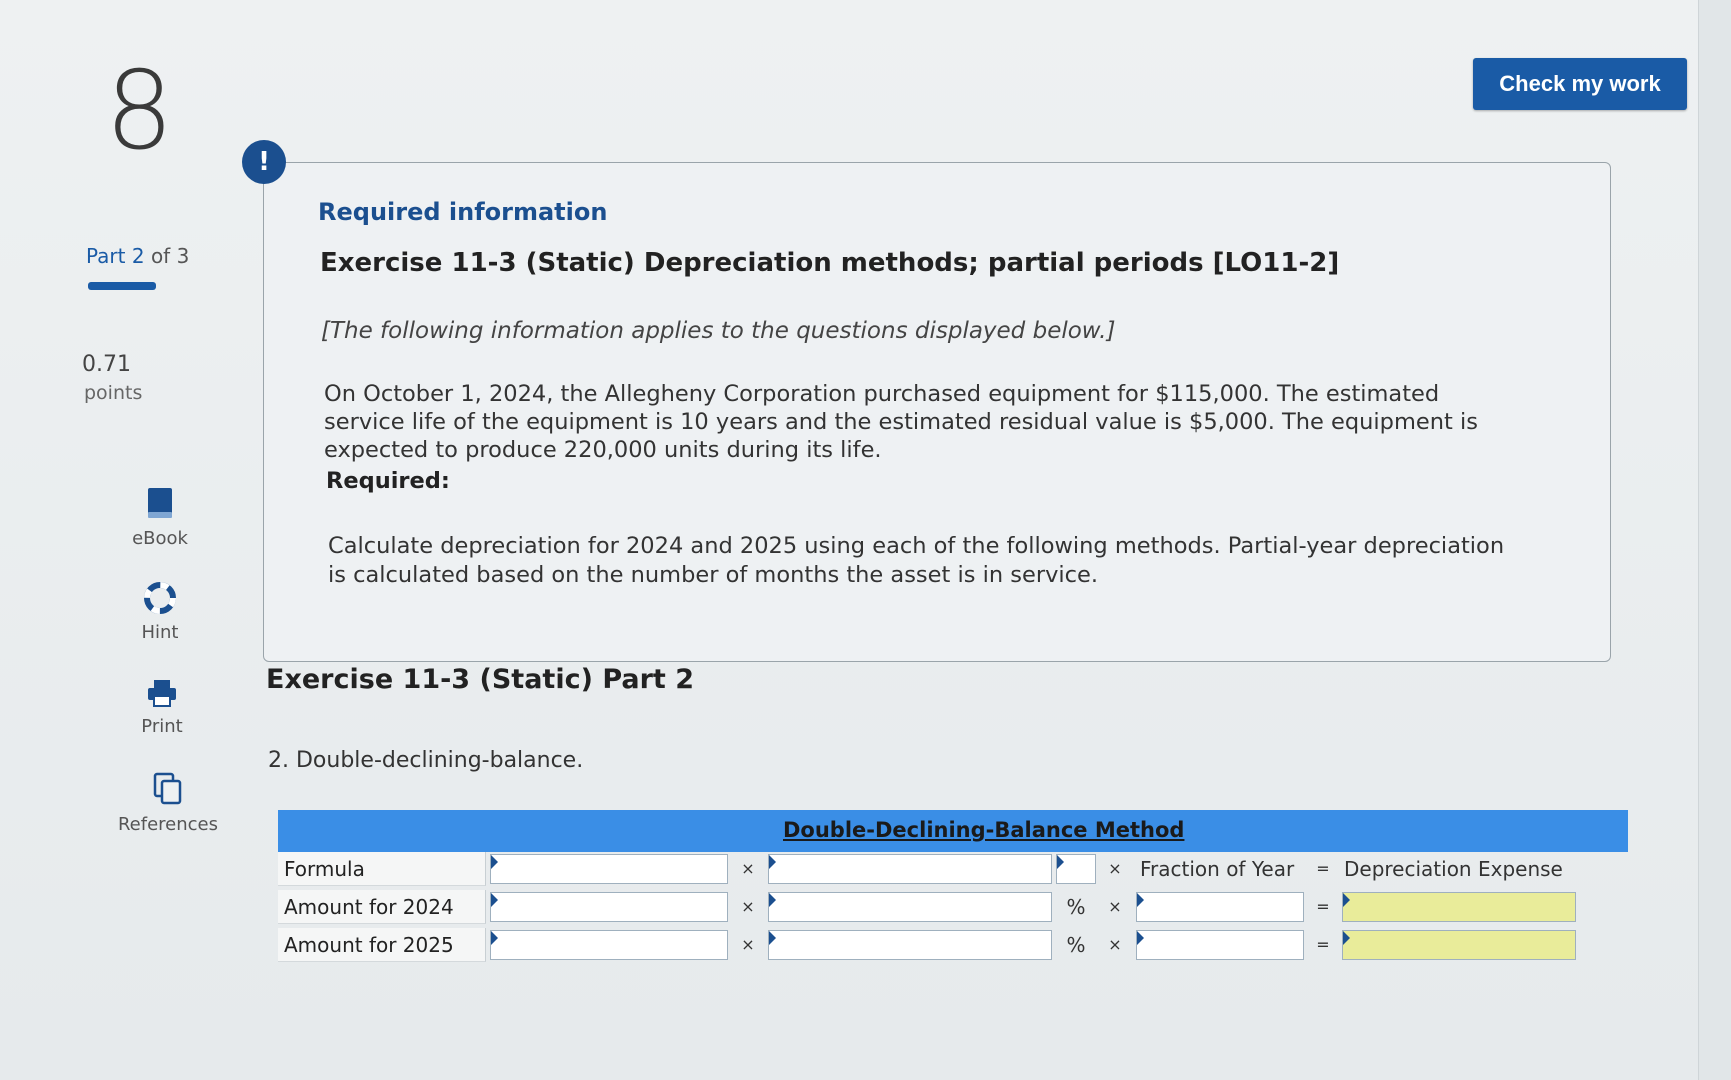  I want to click on alert-icon: !, so click(264, 162).